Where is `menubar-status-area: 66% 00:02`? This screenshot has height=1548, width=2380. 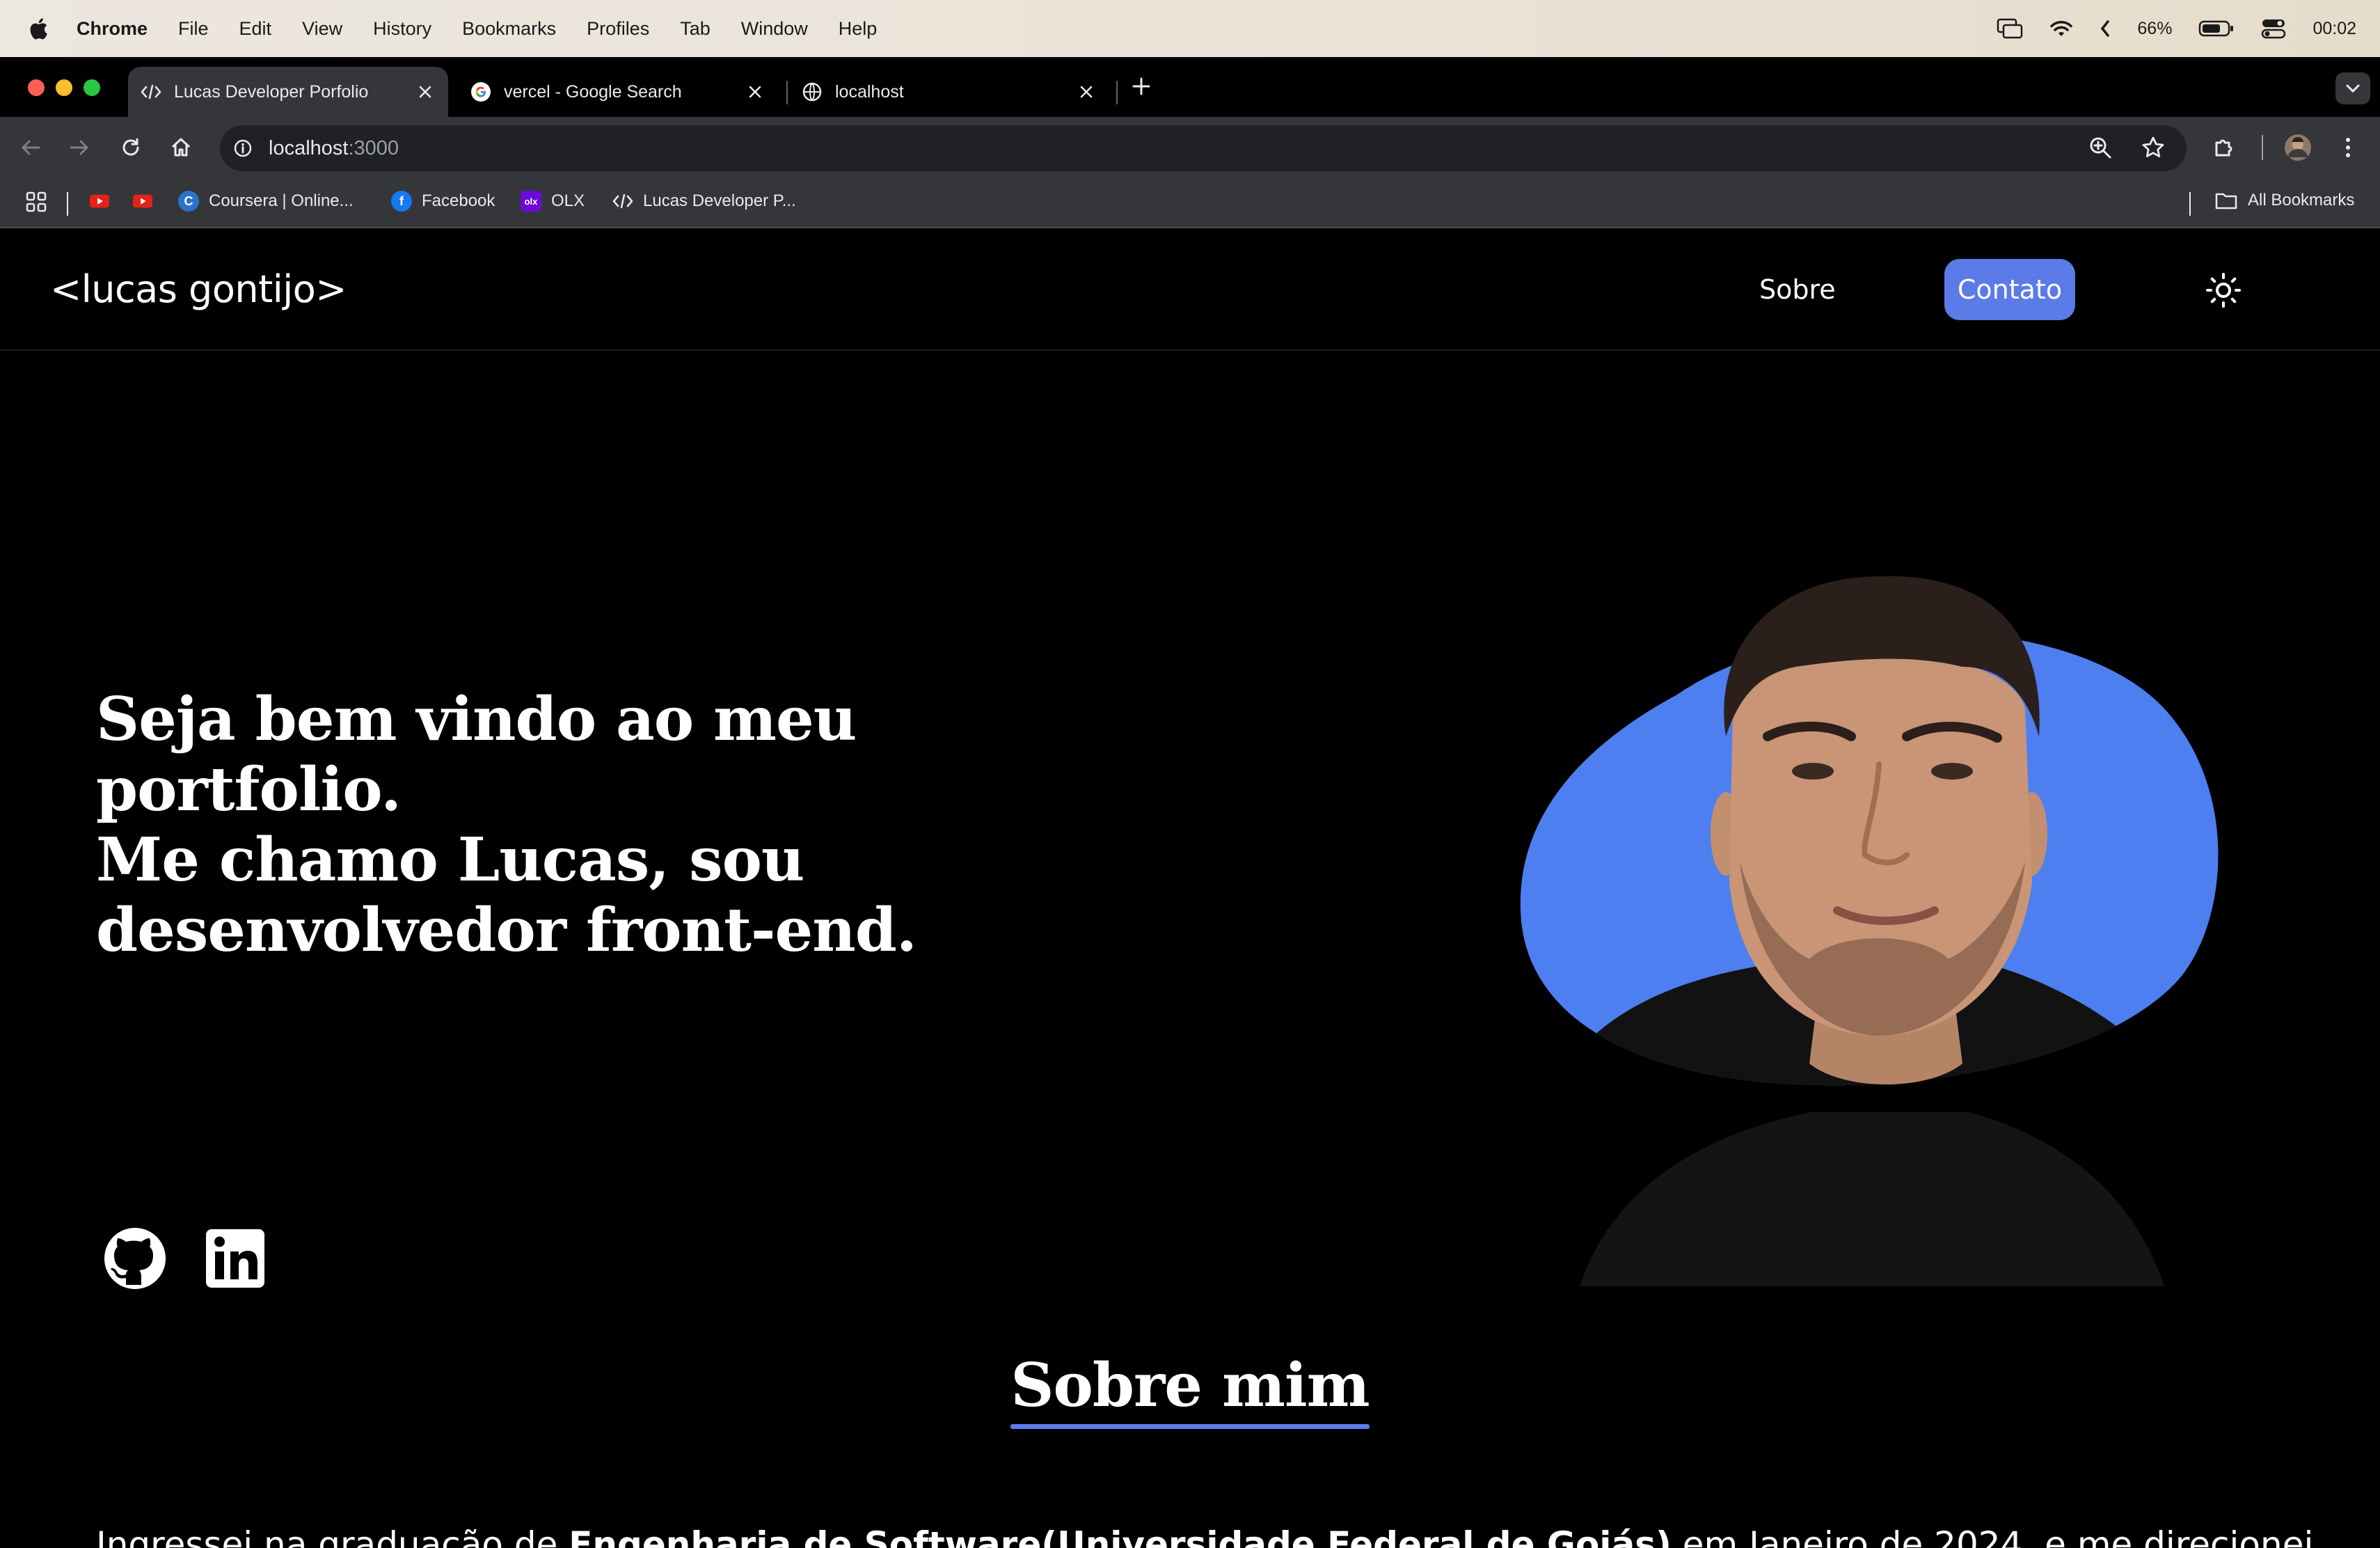
menubar-status-area: 66% 00:02 is located at coordinates (2176, 28).